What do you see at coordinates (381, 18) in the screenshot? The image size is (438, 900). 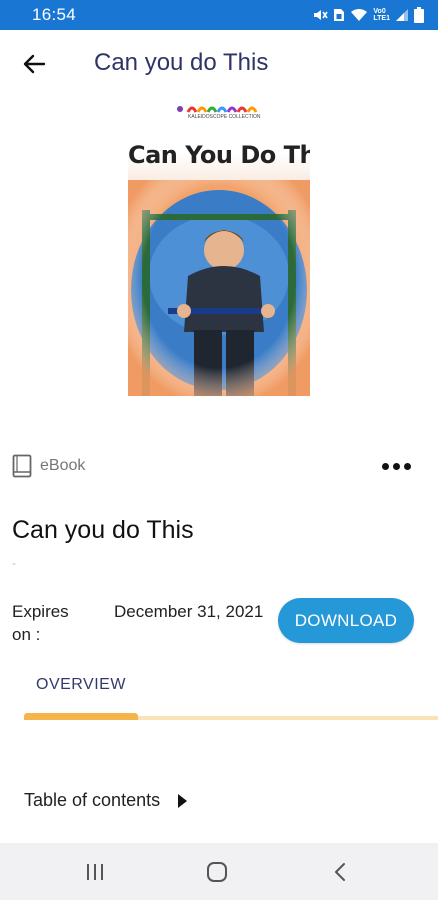 I see `network-type-bottom: LTE1` at bounding box center [381, 18].